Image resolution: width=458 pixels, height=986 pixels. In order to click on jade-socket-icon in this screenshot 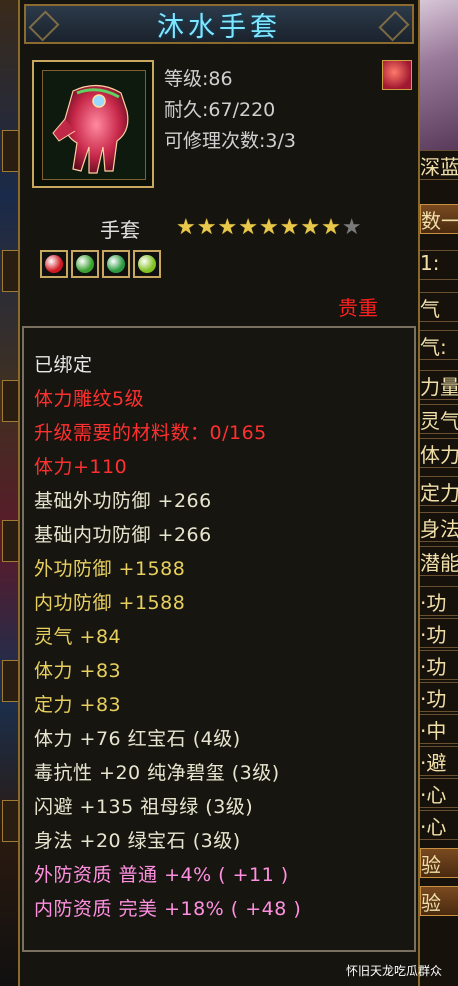, I will do `click(147, 264)`.